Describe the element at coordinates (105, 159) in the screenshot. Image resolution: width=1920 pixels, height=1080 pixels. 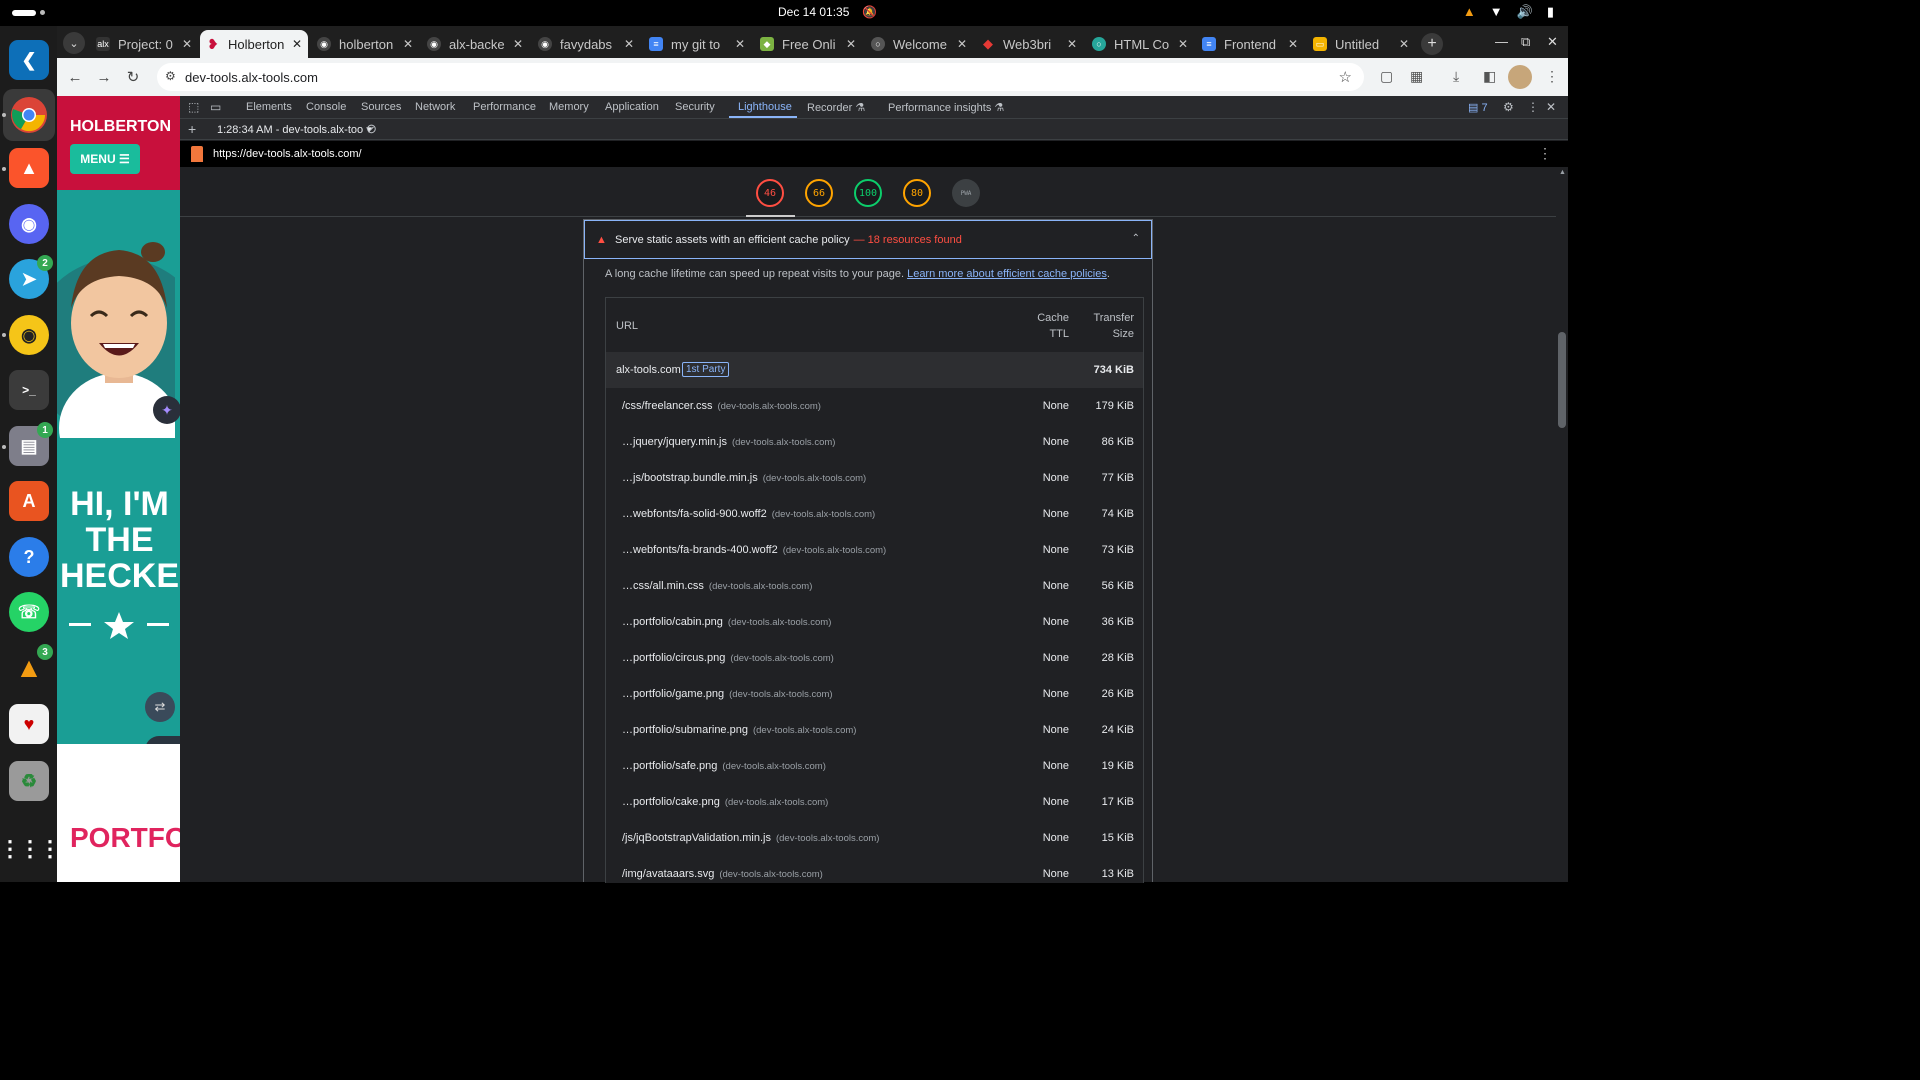
I see `menu-button: MENU ☰` at that location.